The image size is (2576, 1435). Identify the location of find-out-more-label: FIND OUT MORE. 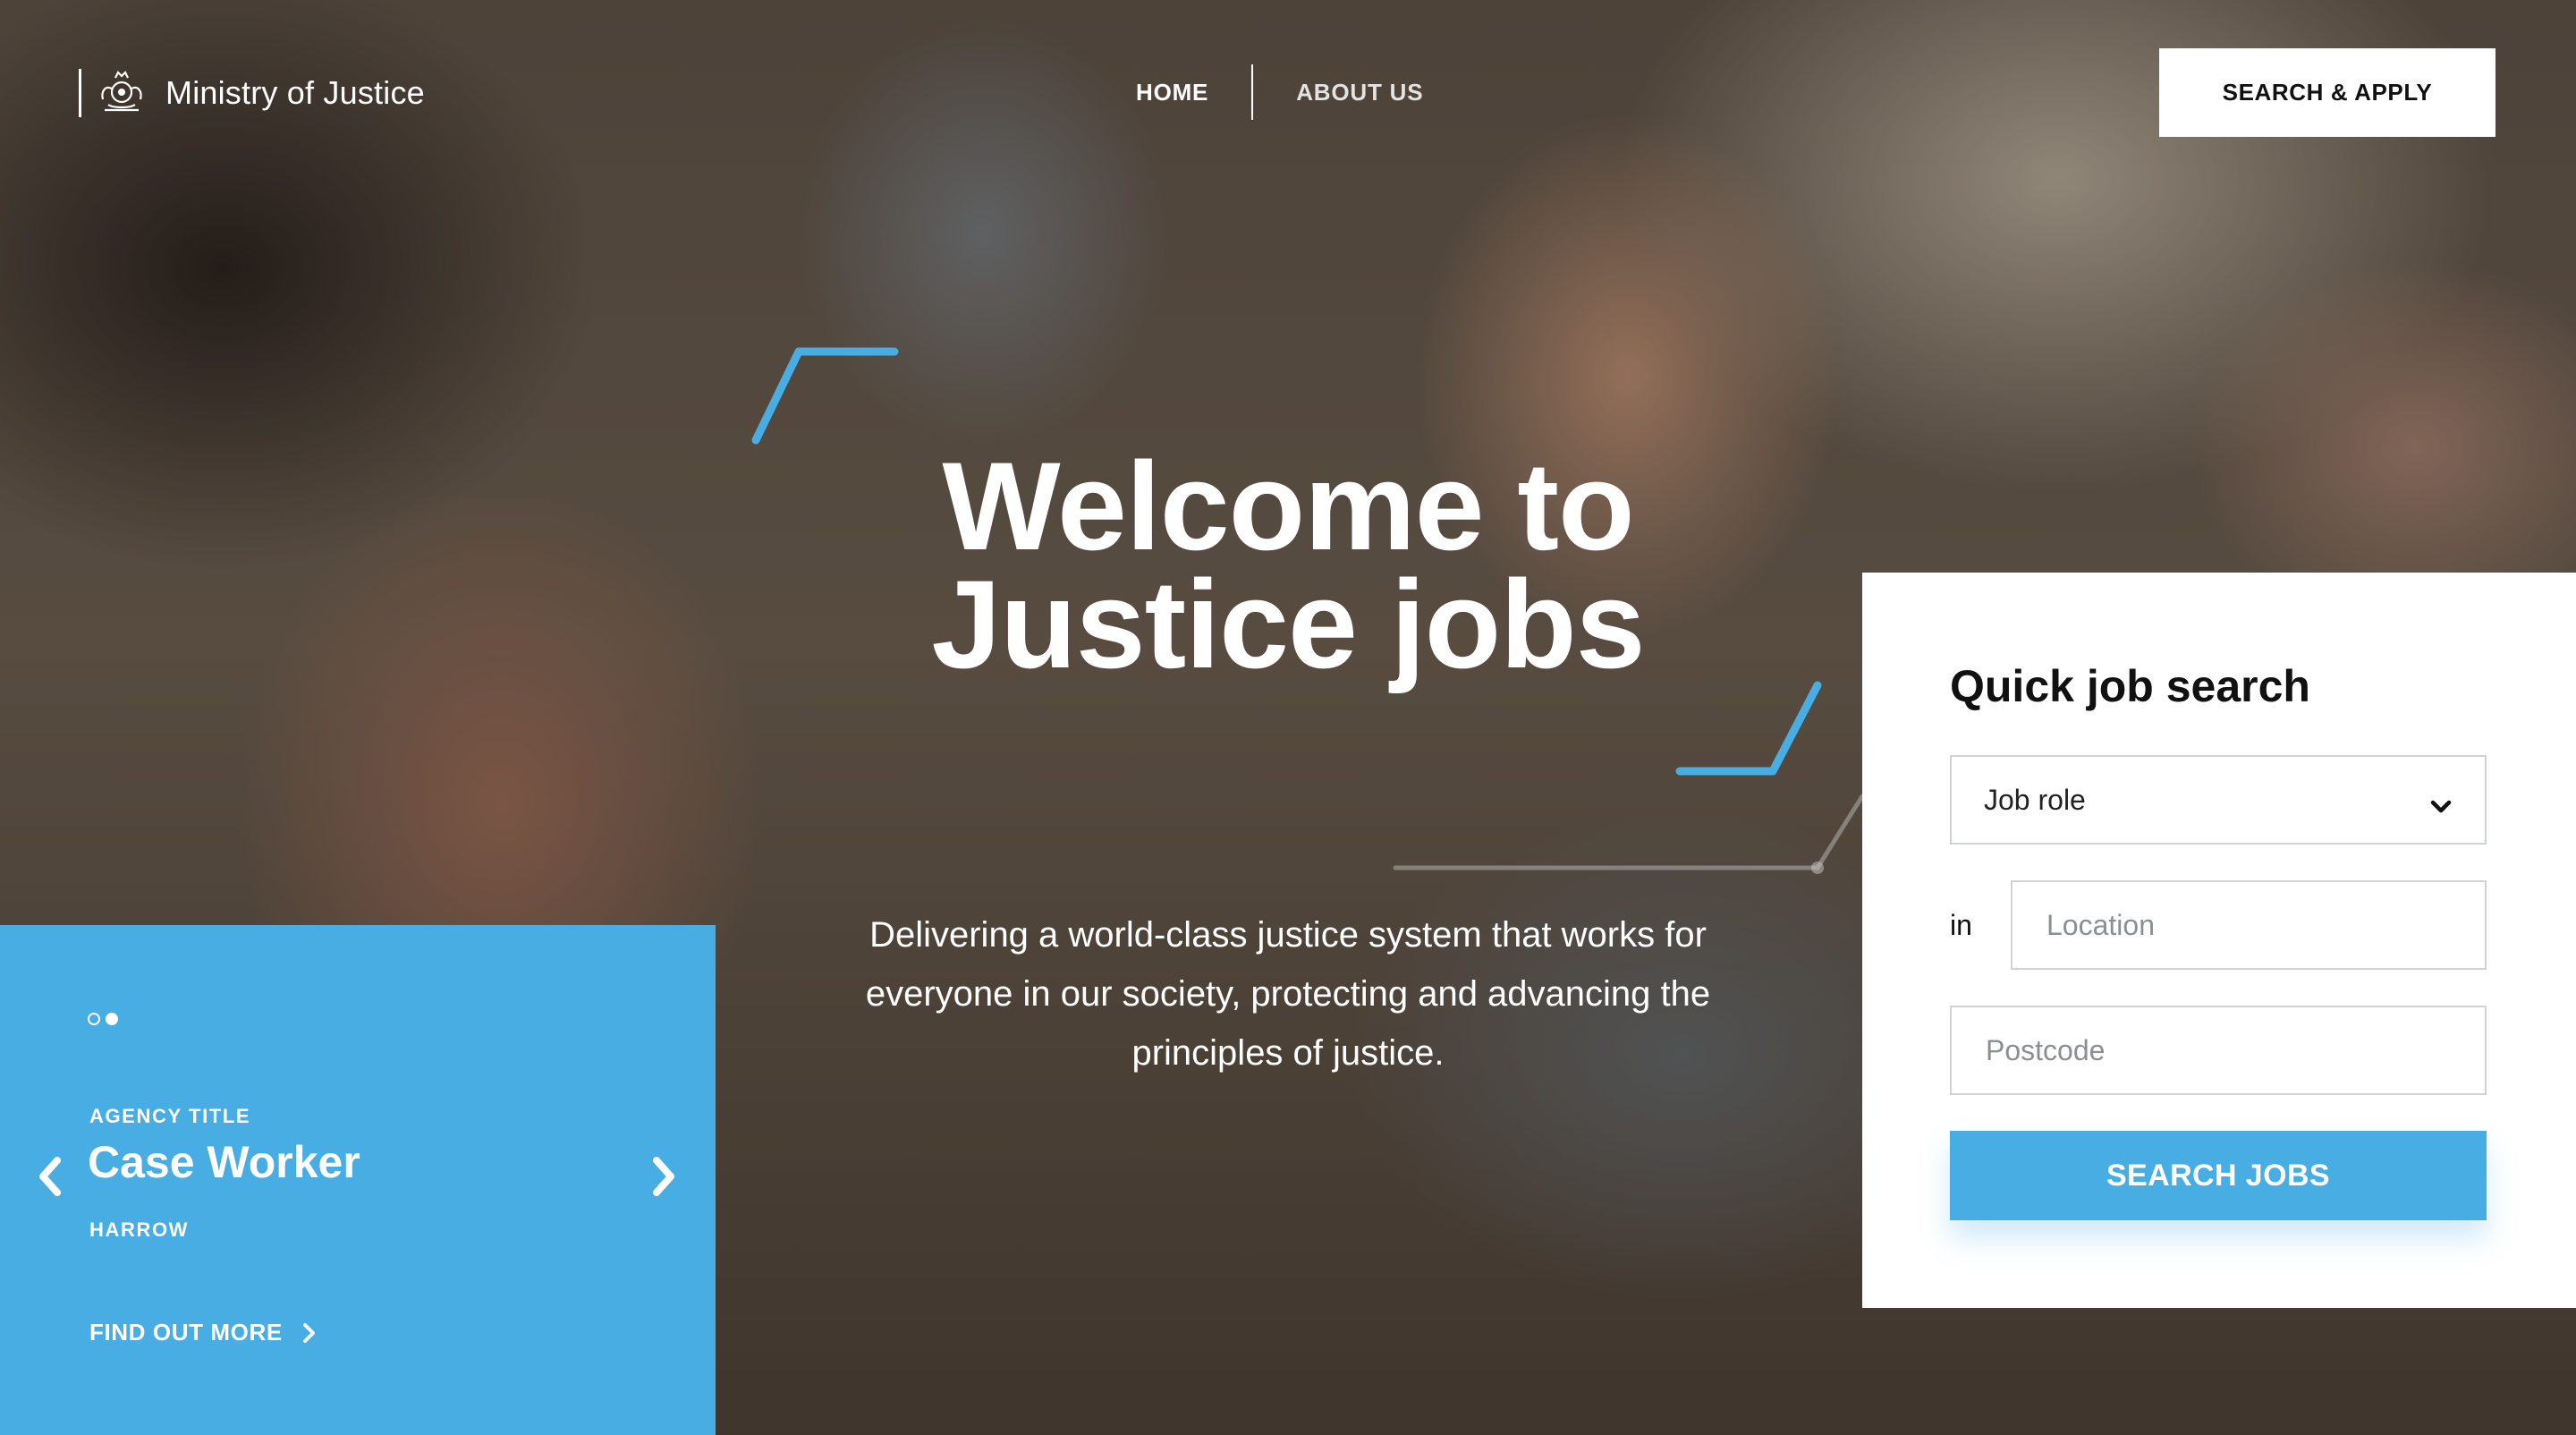
(186, 1332).